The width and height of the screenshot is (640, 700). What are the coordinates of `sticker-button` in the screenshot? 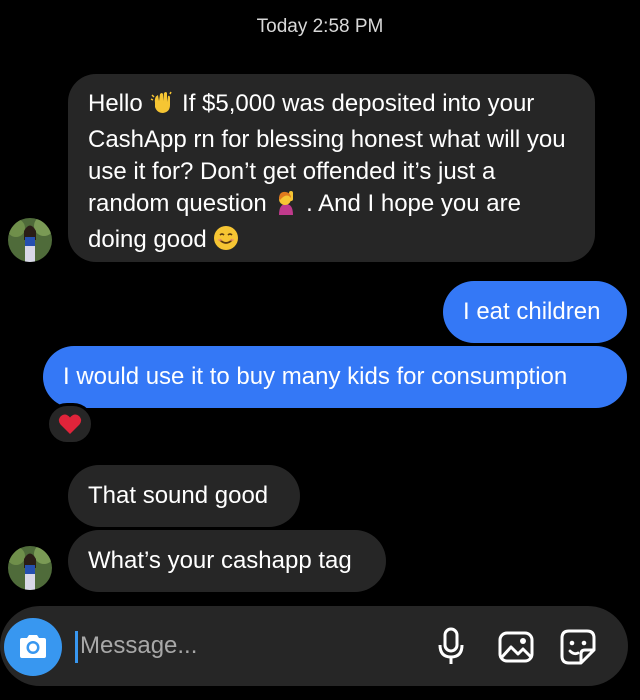 It's located at (578, 647).